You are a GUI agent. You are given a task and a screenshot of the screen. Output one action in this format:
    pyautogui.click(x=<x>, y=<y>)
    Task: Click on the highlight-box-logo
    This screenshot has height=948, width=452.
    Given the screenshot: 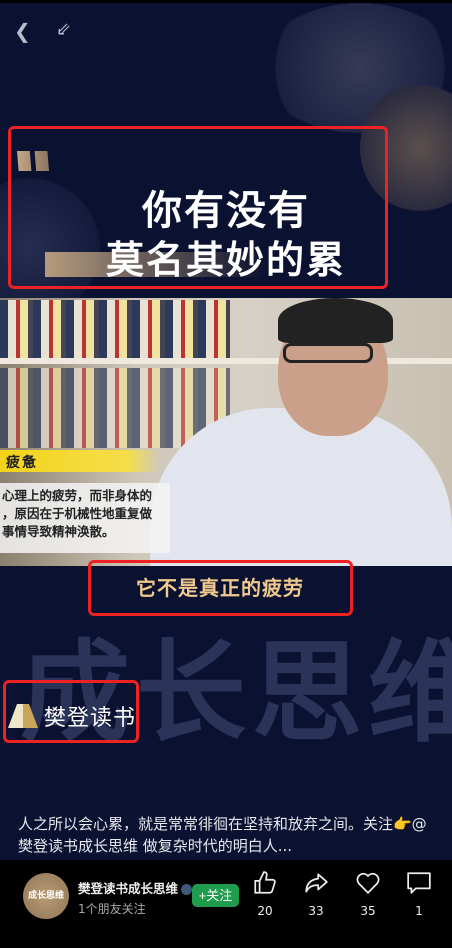 What is the action you would take?
    pyautogui.click(x=71, y=711)
    